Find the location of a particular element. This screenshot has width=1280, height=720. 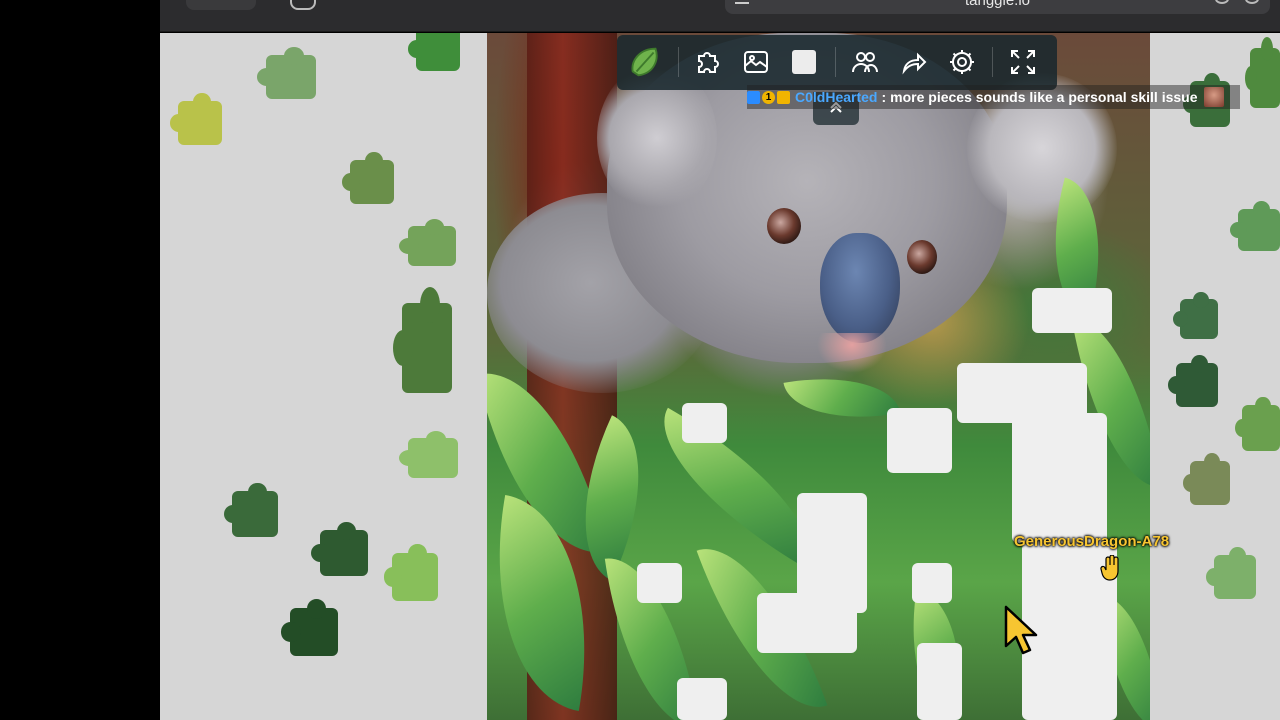

background-color-button is located at coordinates (804, 62).